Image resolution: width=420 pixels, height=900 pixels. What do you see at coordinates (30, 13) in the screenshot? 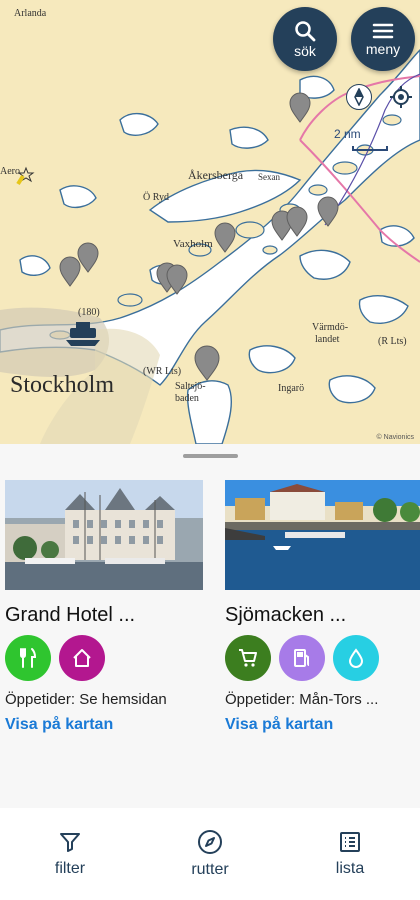
I see `map-label-arlanda: Arlanda` at bounding box center [30, 13].